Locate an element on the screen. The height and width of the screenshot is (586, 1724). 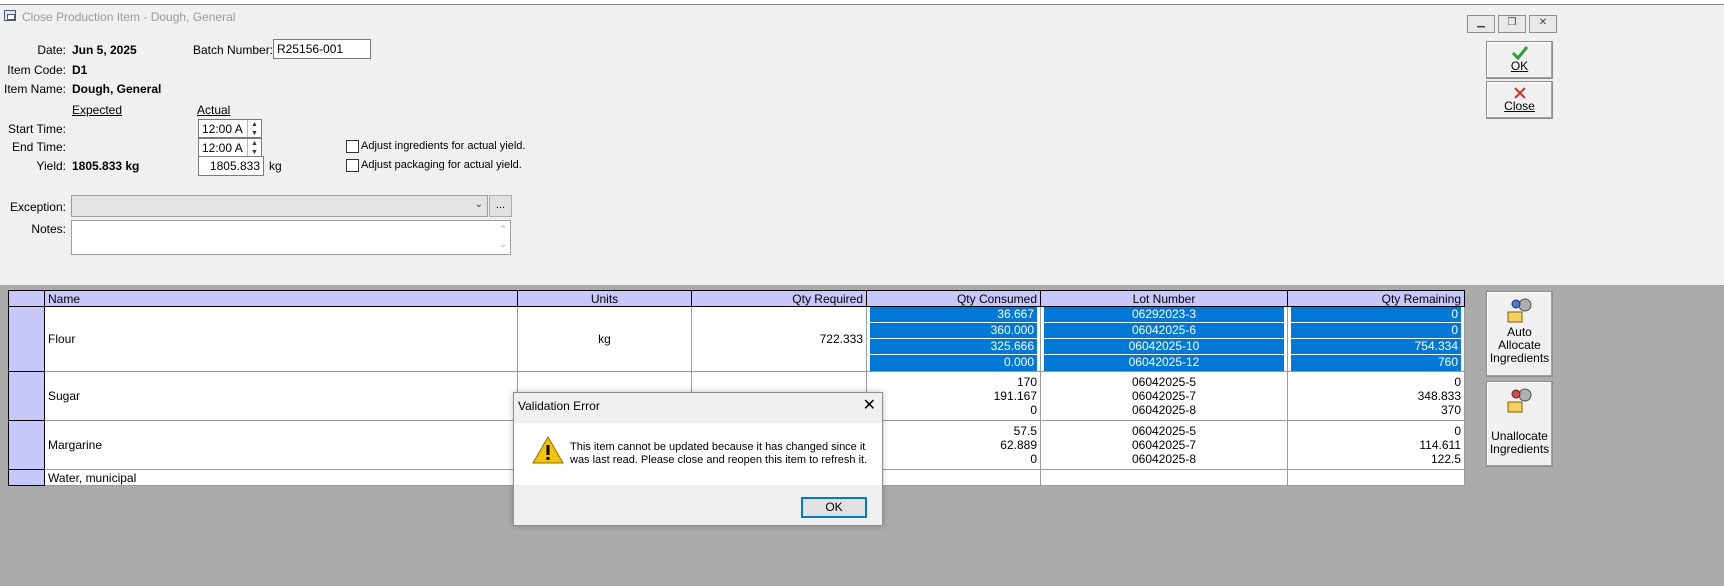
close-window-button: ✕ is located at coordinates (1543, 24).